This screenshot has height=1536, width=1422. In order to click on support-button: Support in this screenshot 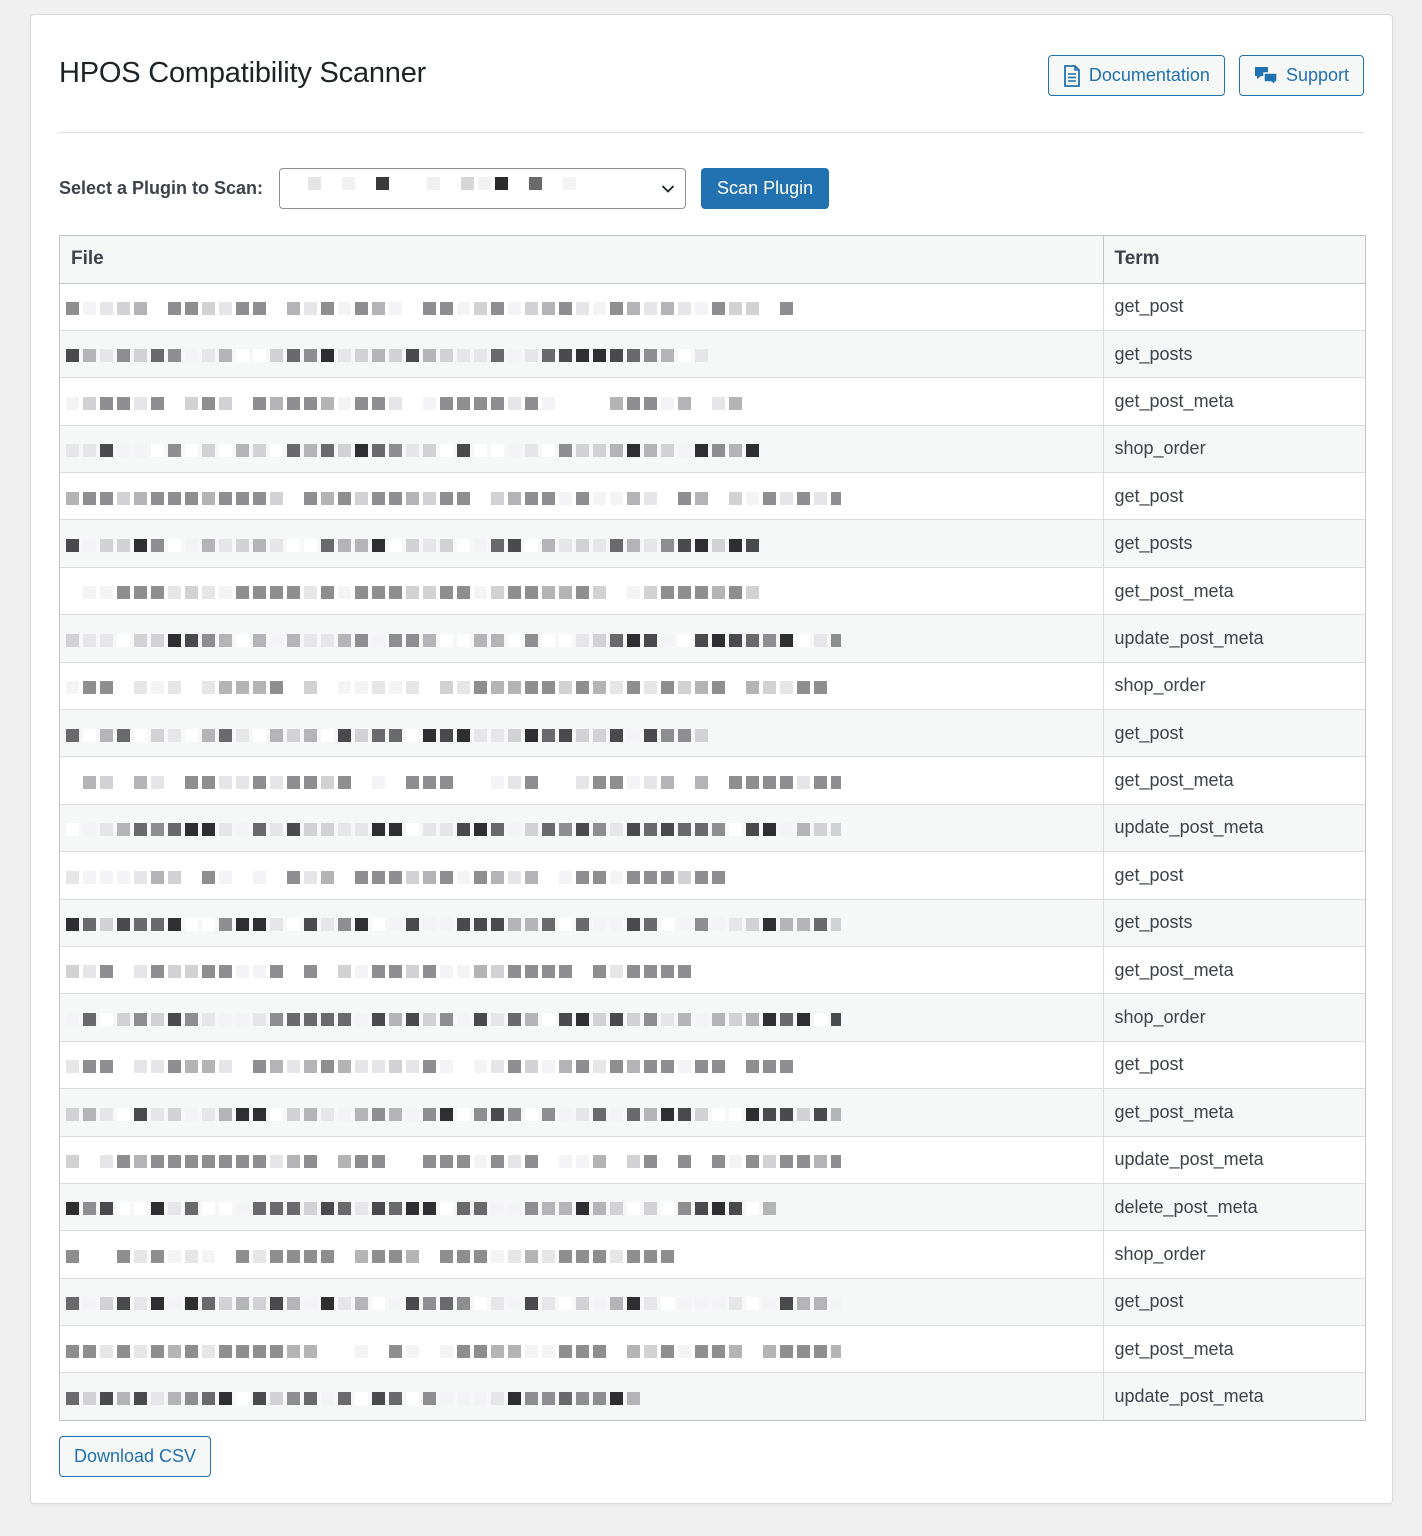, I will do `click(1301, 75)`.